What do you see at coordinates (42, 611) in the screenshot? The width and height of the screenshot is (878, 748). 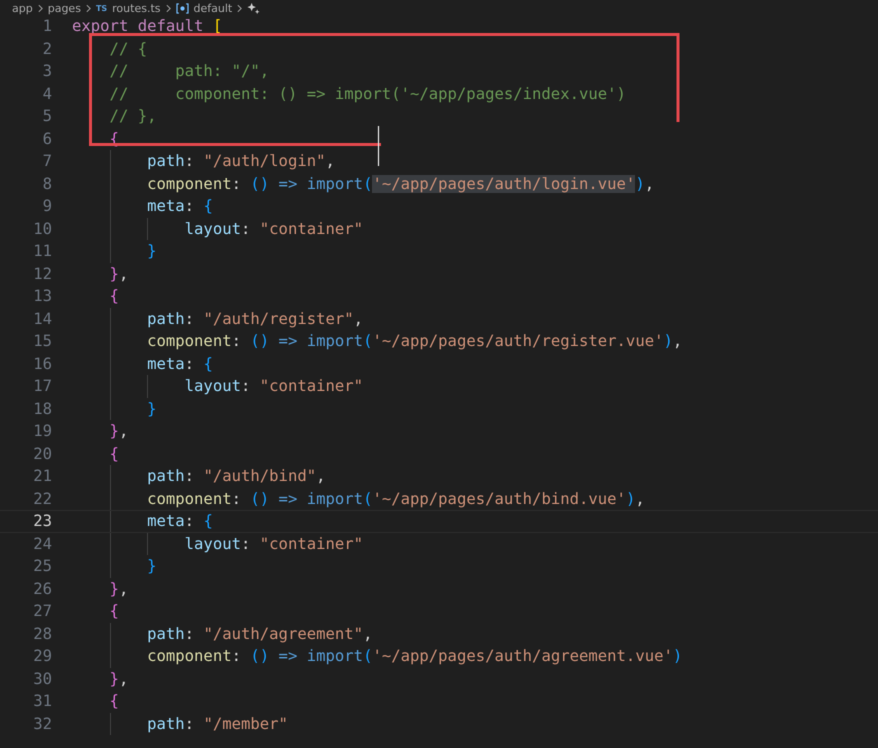 I see `line-number: 27` at bounding box center [42, 611].